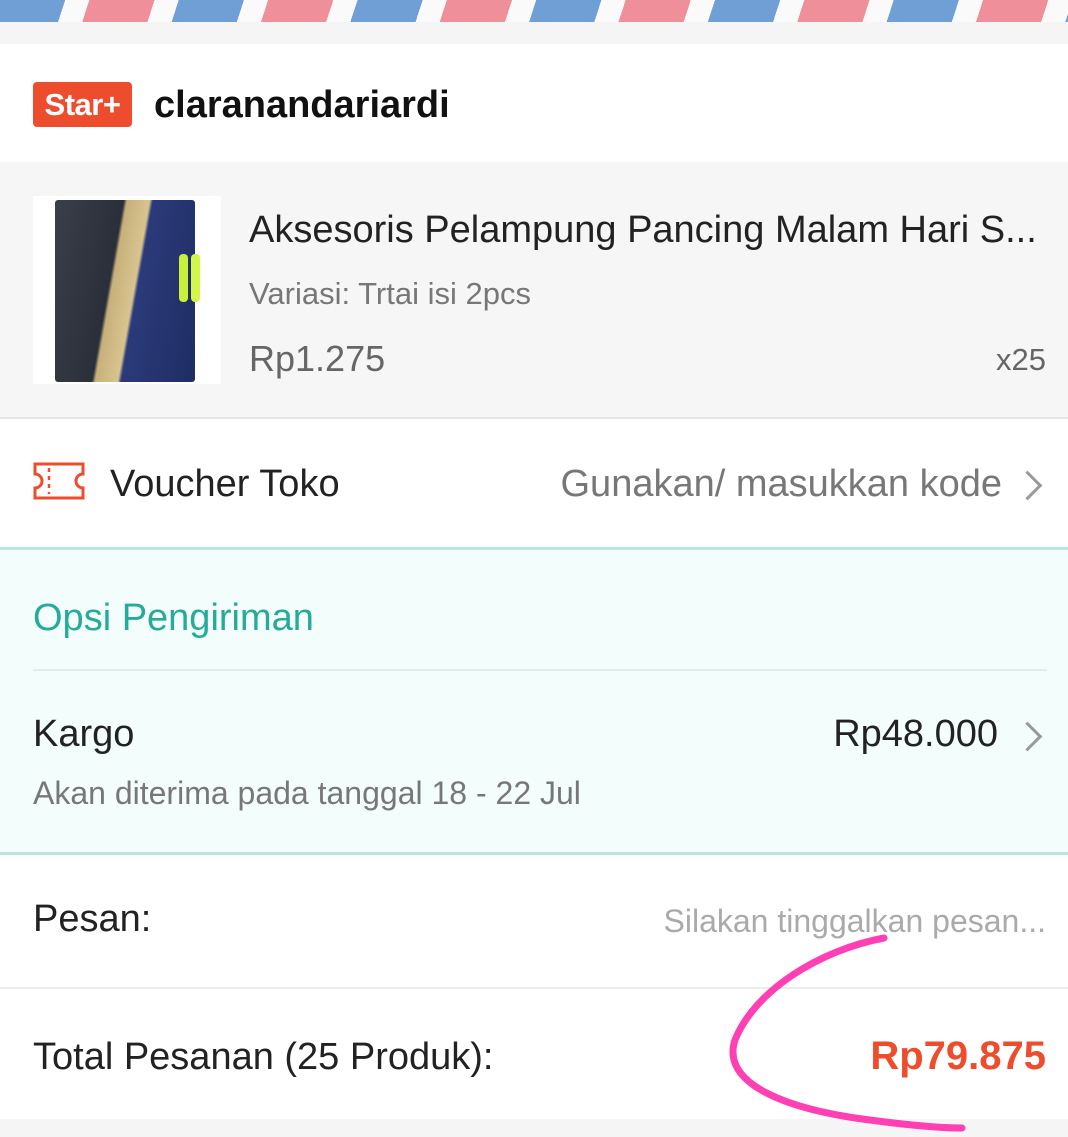 This screenshot has height=1137, width=1068. Describe the element at coordinates (958, 1056) in the screenshot. I see `order-total-value: Rp79.875` at that location.